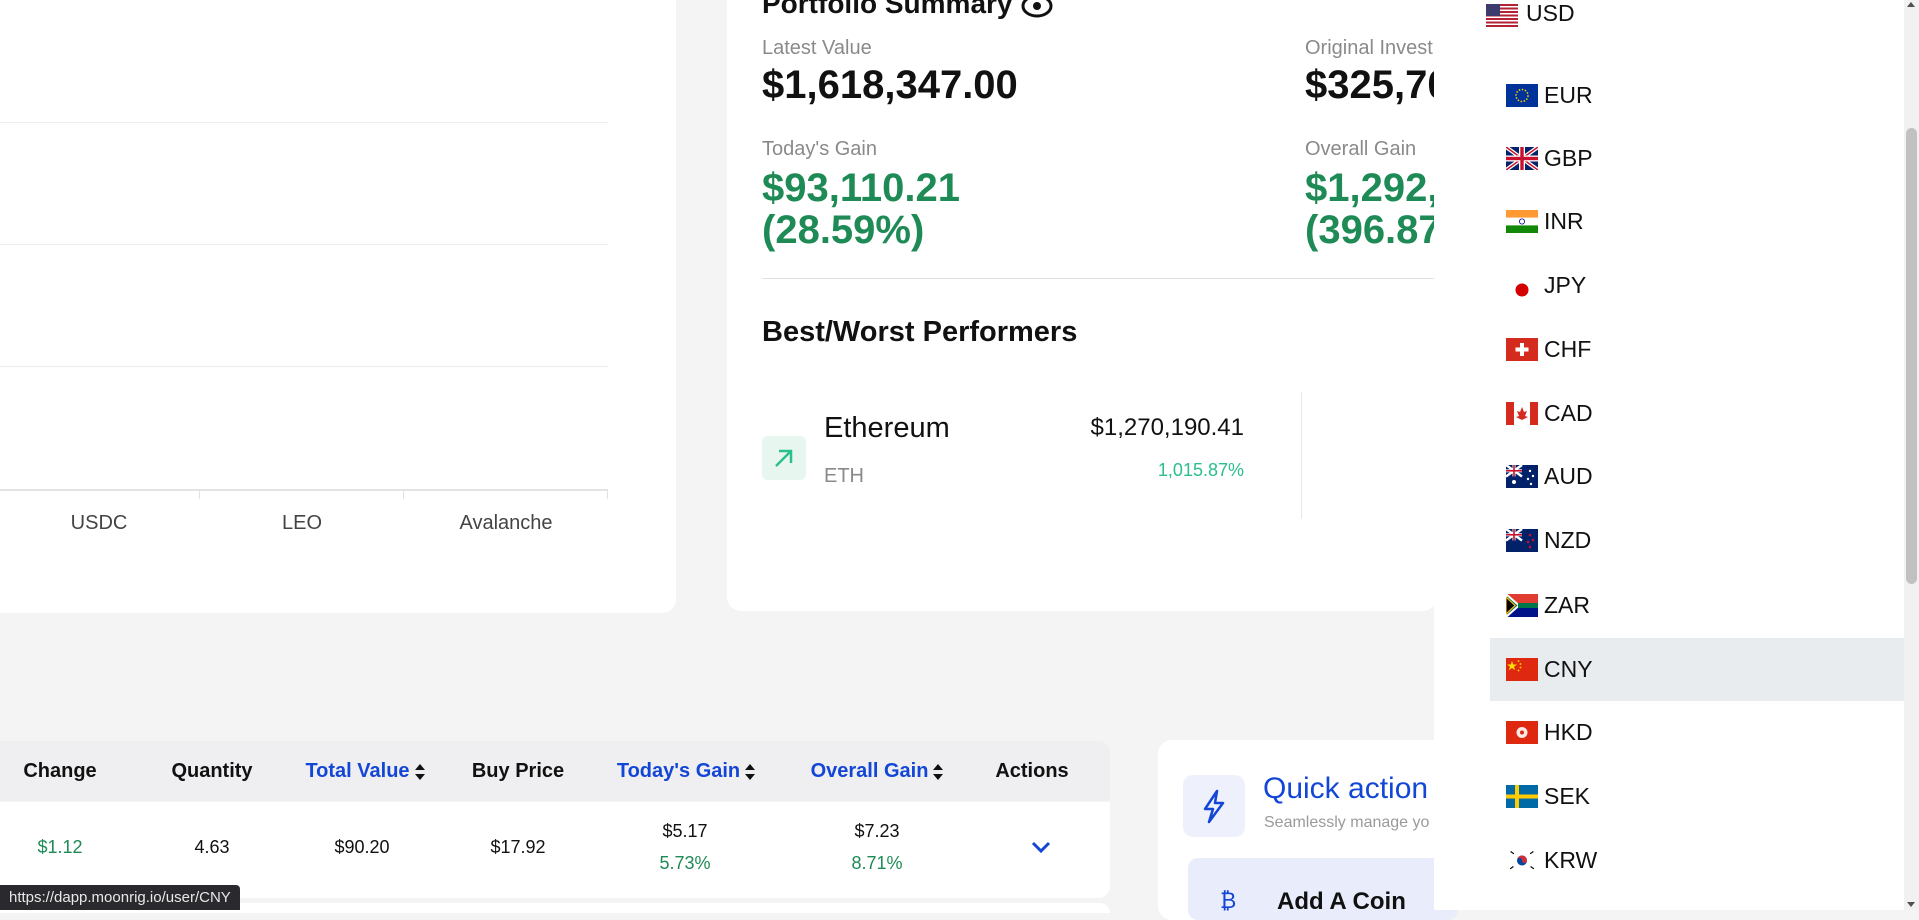  I want to click on scroll-down-arrow-icon, so click(1911, 904).